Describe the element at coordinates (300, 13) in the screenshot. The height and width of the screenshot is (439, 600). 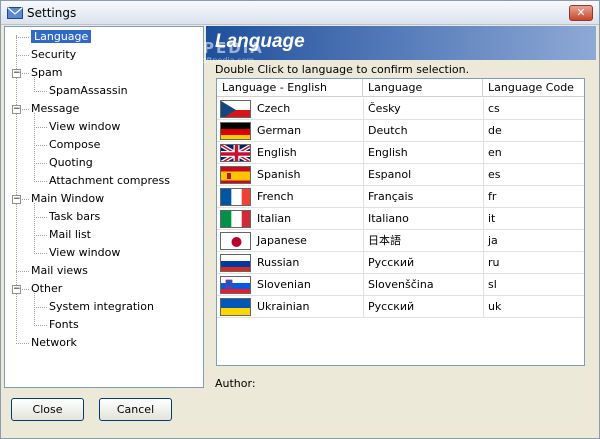
I see `title-bar: Settings ✕` at that location.